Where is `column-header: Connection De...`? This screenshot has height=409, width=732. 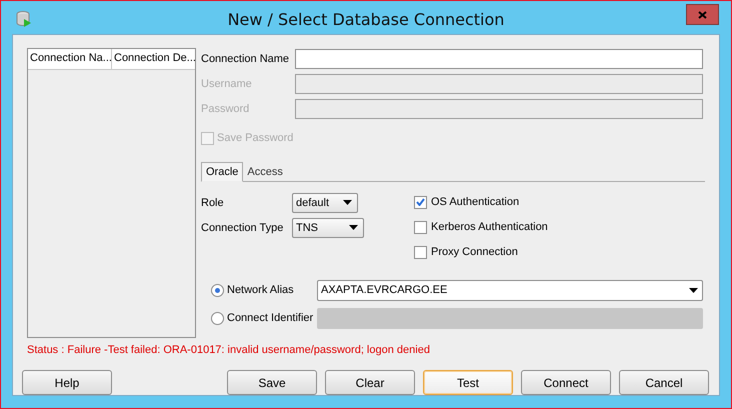
column-header: Connection De... is located at coordinates (153, 59).